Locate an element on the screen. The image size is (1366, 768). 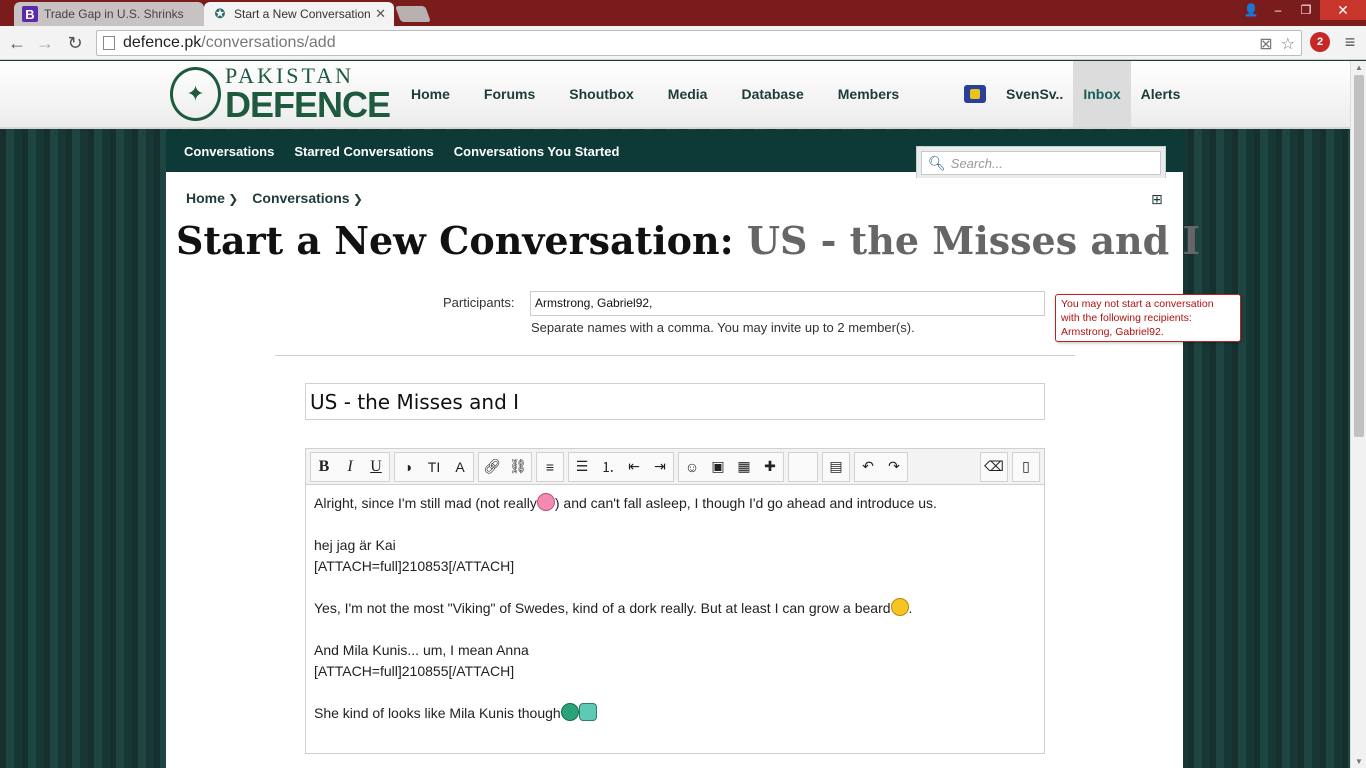
user-profile-icon: 👤 is located at coordinates (1251, 10).